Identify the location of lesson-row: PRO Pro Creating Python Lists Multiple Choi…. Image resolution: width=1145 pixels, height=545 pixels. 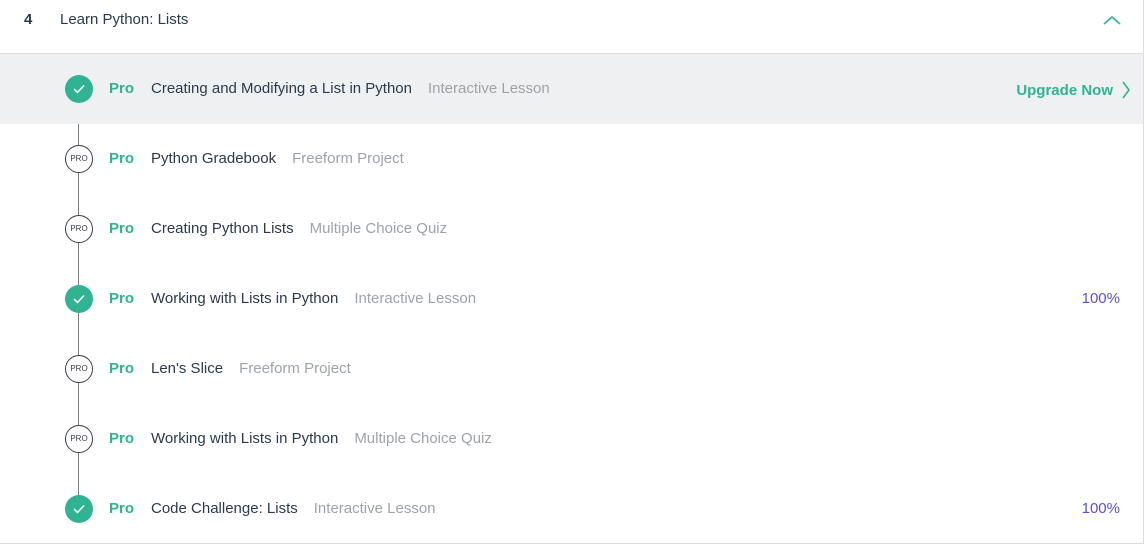
(571, 229).